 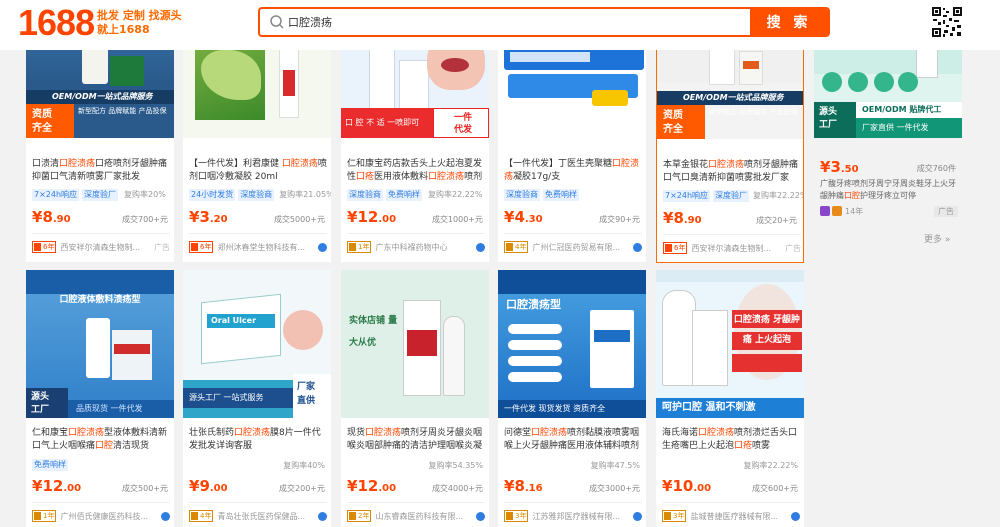 What do you see at coordinates (305, 194) in the screenshot?
I see `repurchase-rate: 复购率21.05%` at bounding box center [305, 194].